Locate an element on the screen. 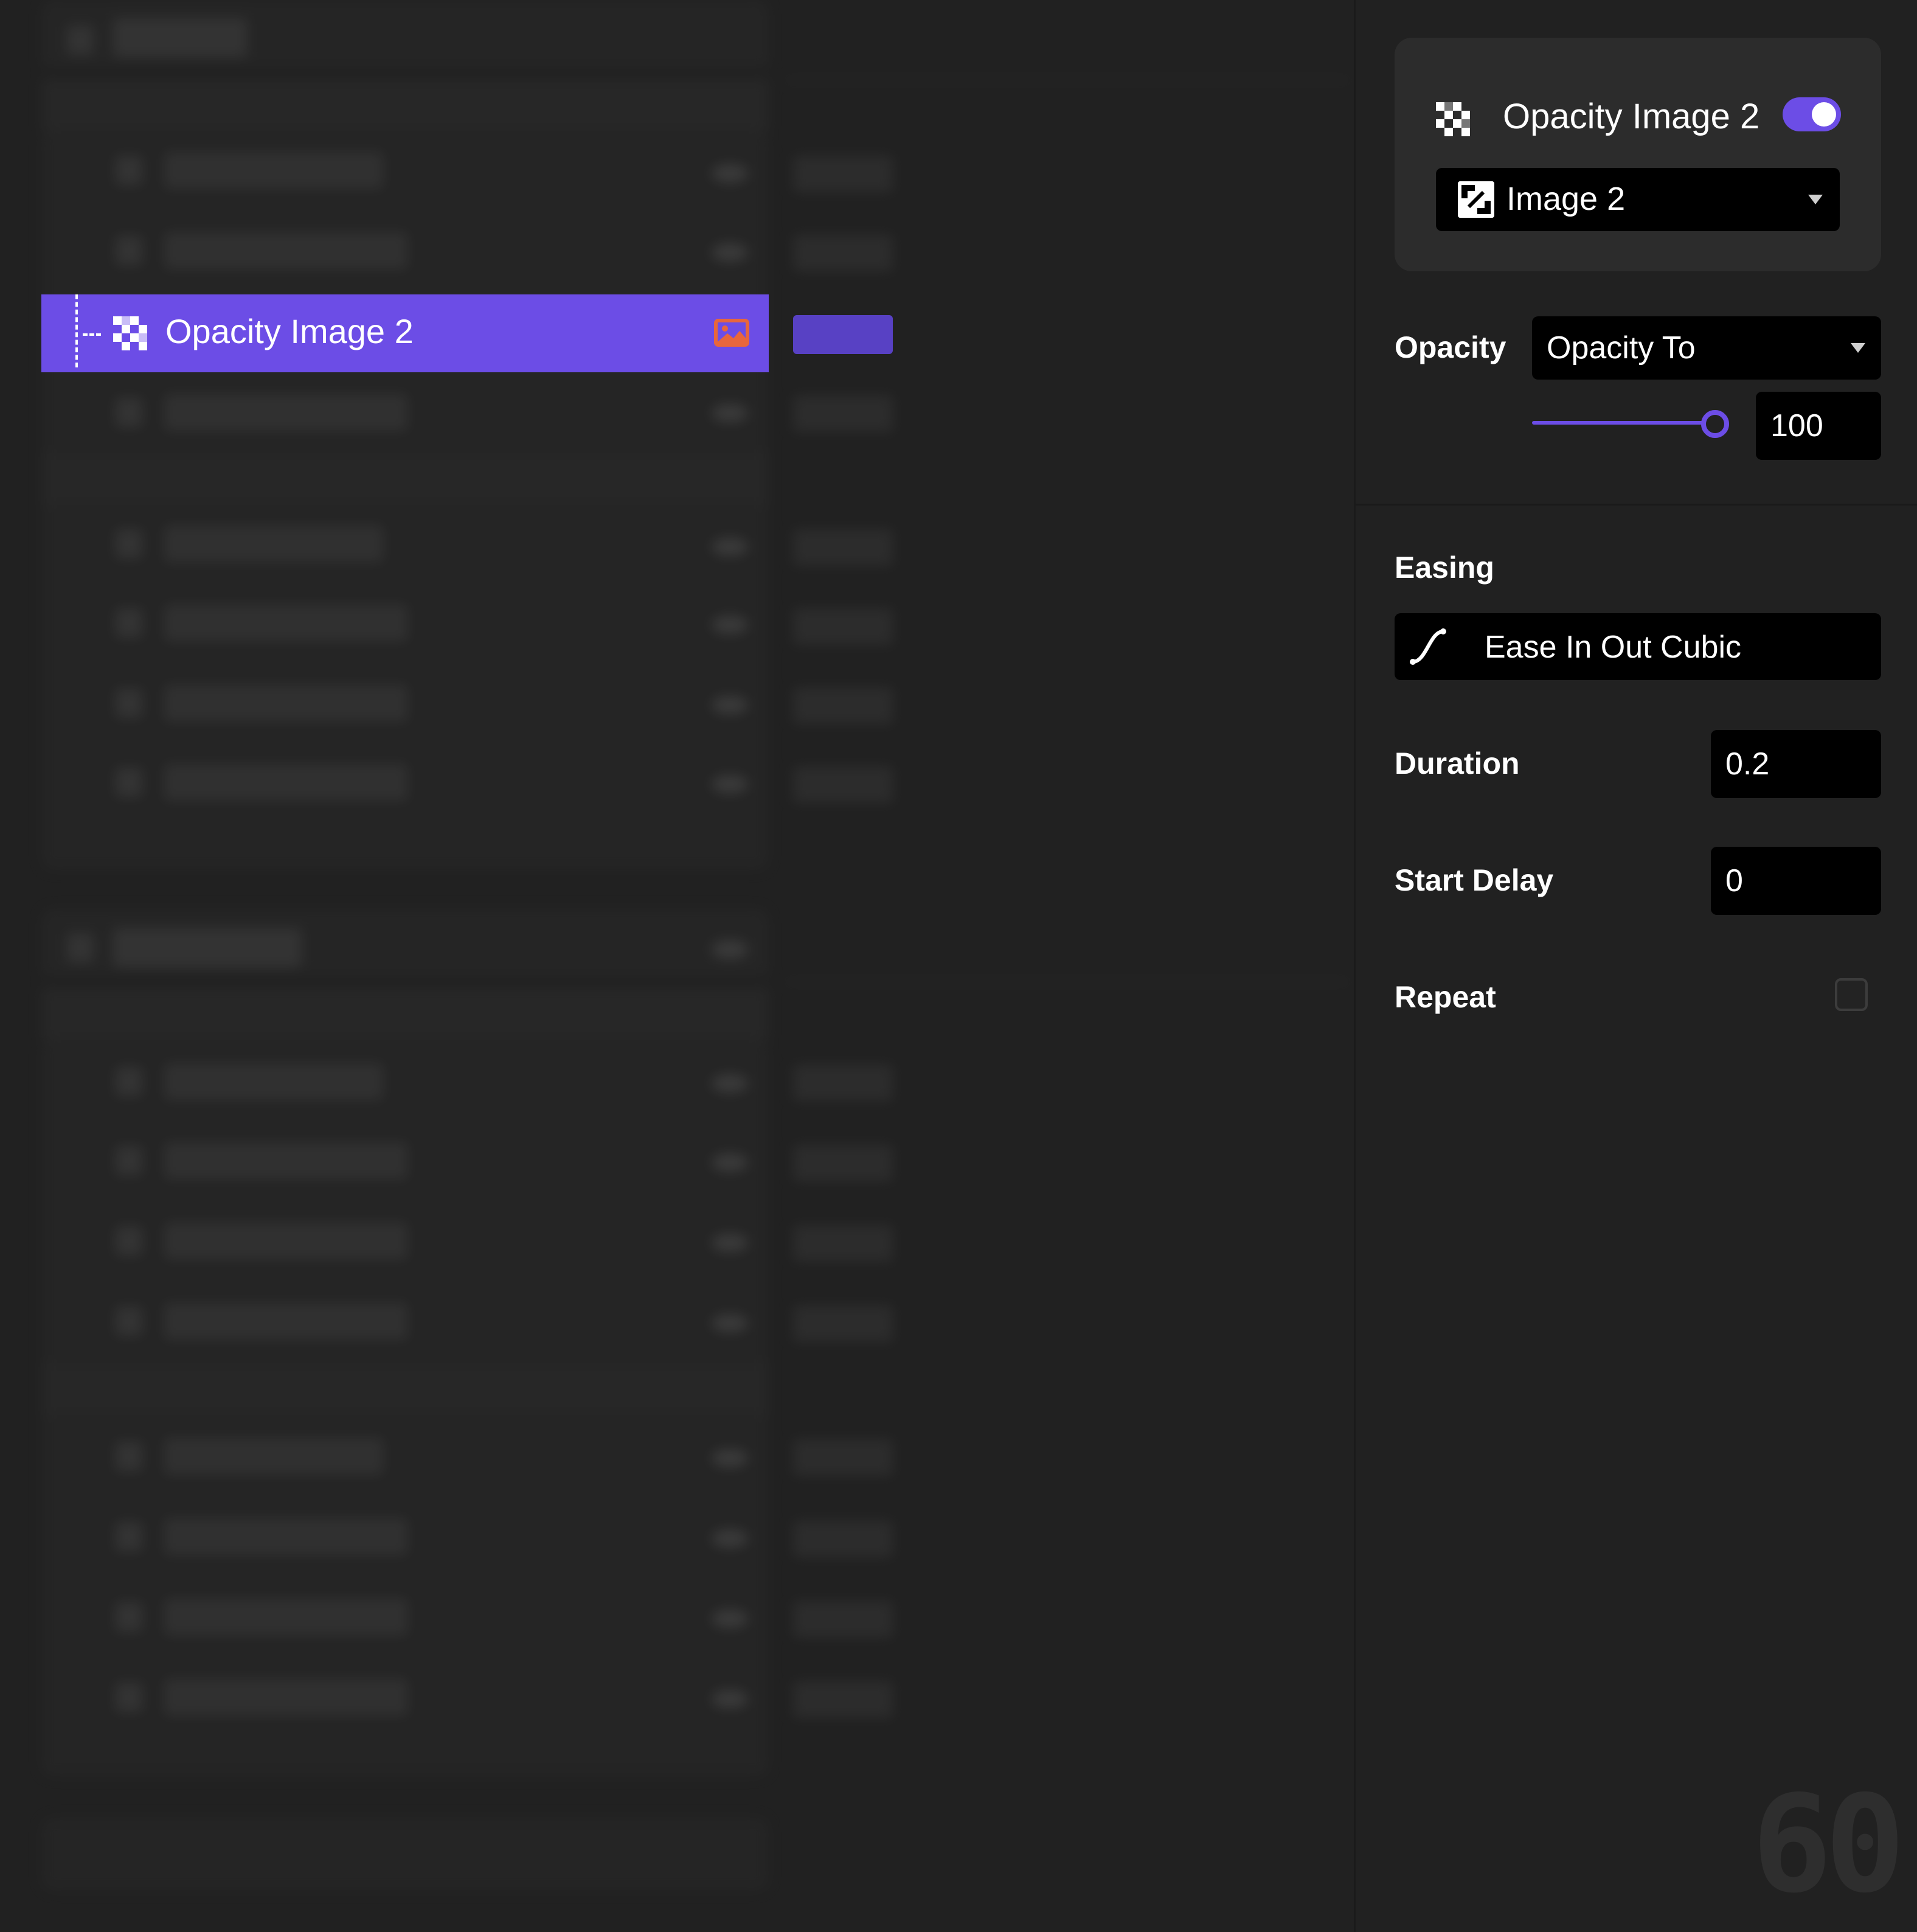 This screenshot has width=1917, height=1932. image-icon is located at coordinates (1476, 199).